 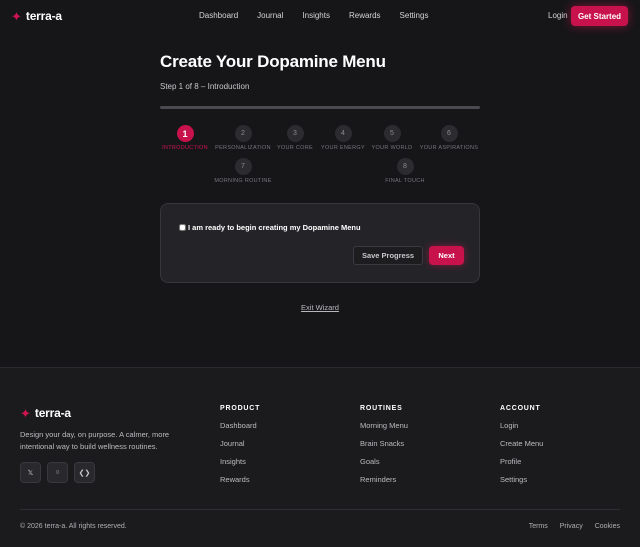 I want to click on step-number: 6, so click(x=449, y=133).